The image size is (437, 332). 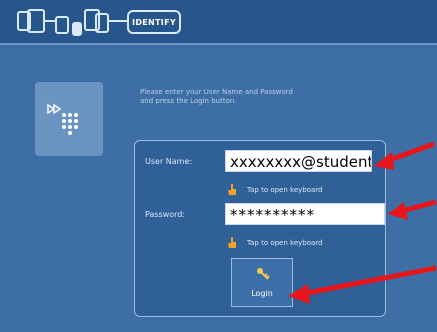 What do you see at coordinates (69, 119) in the screenshot?
I see `keypad-icon` at bounding box center [69, 119].